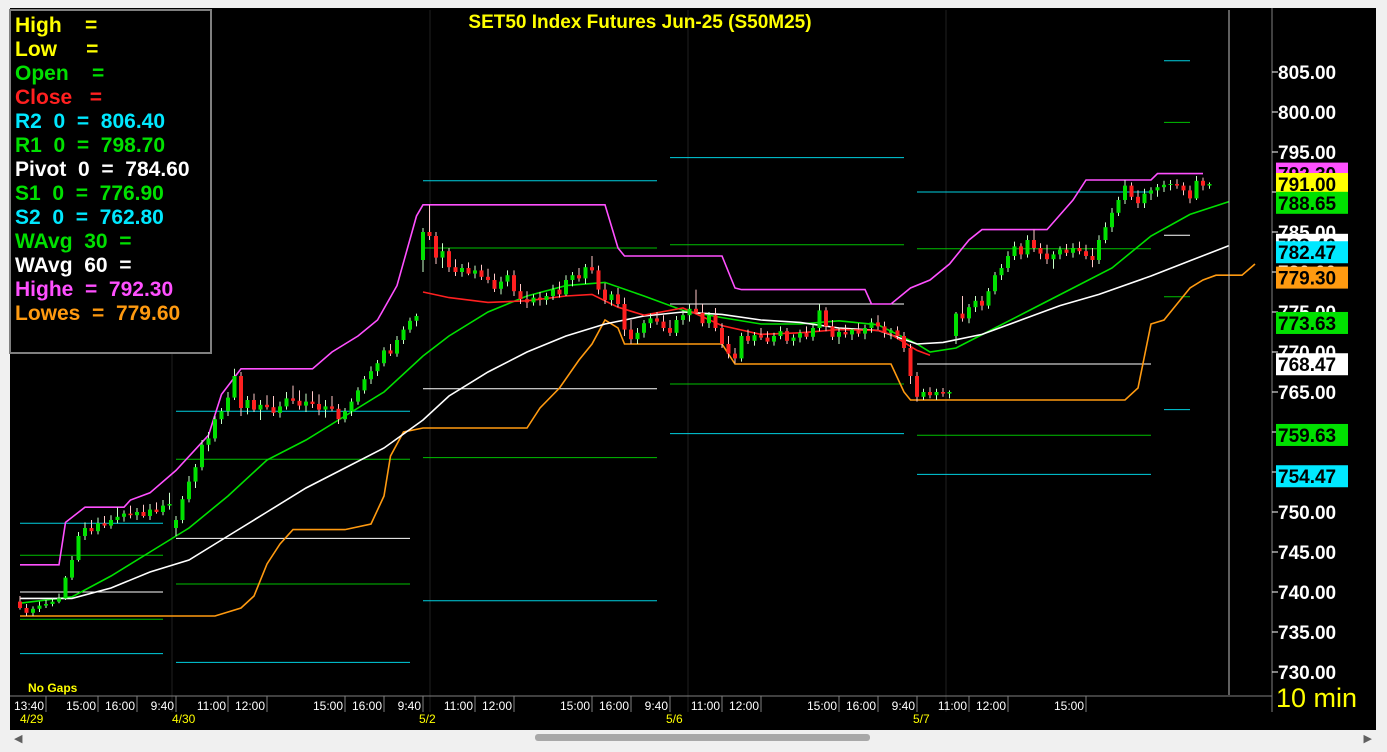 This screenshot has width=1387, height=752. What do you see at coordinates (674, 719) in the screenshot?
I see `date-label: 5/6` at bounding box center [674, 719].